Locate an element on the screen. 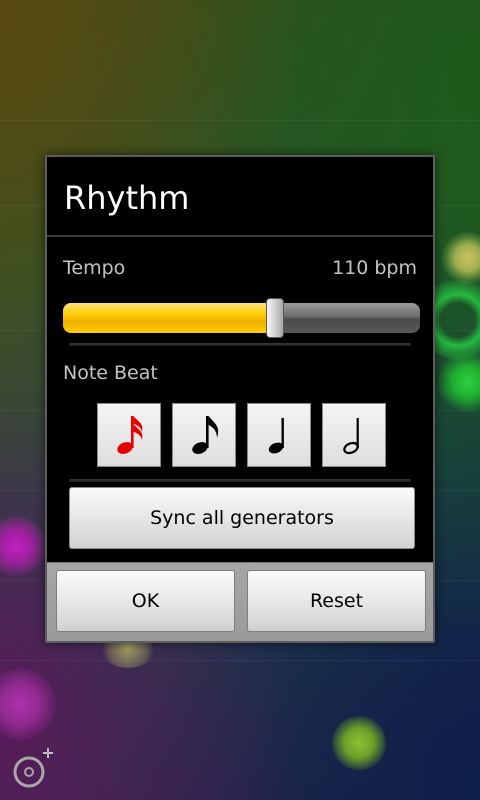  ok-button: OK is located at coordinates (145, 601).